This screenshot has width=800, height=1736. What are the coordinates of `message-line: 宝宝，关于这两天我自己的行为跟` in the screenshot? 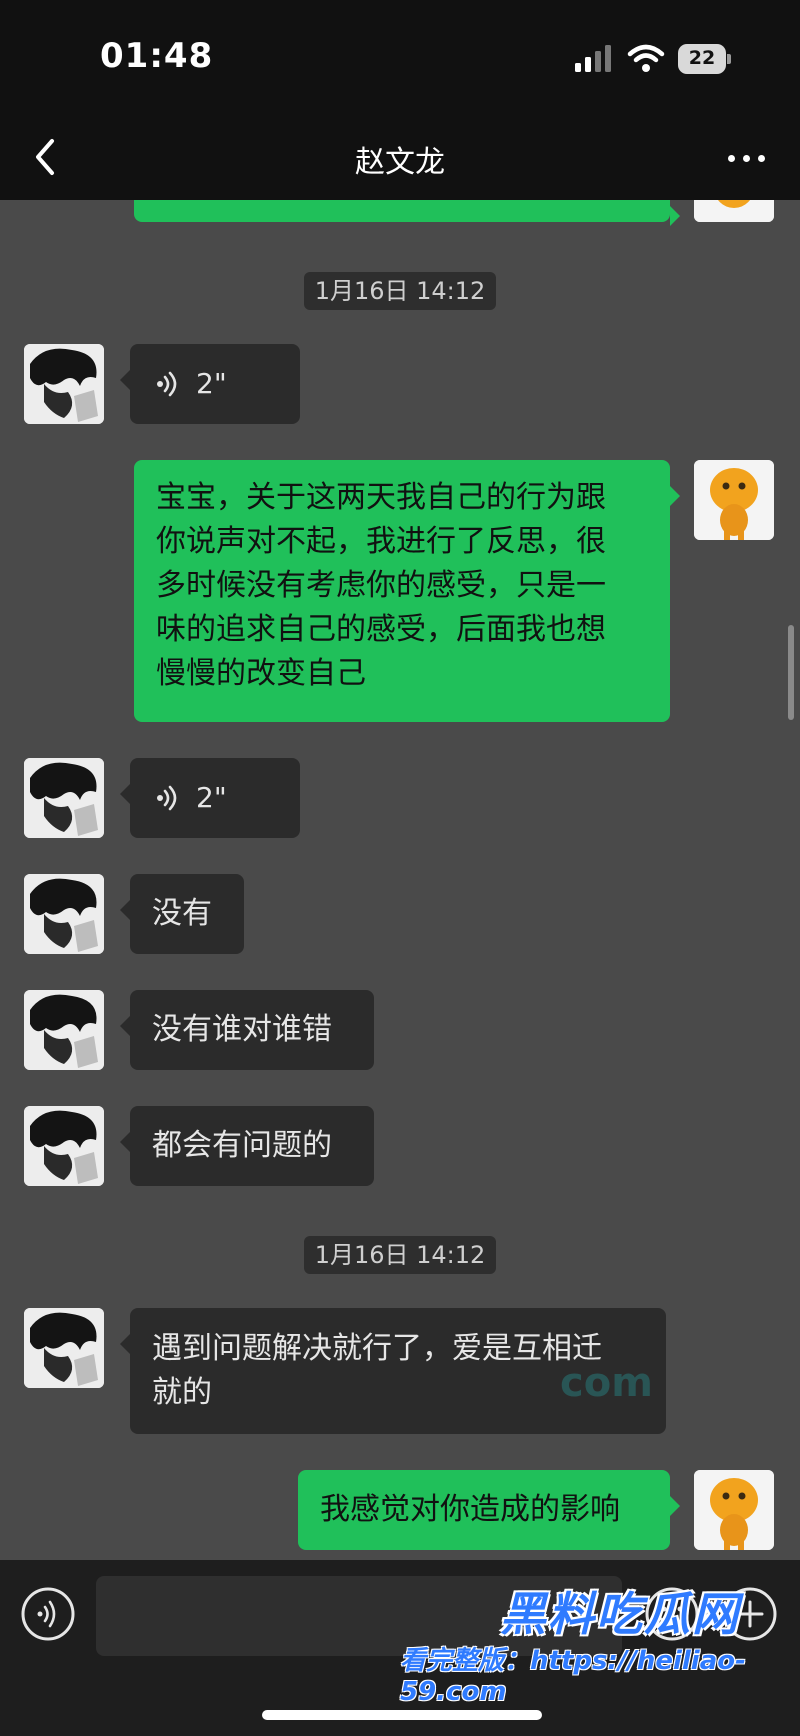 It's located at (381, 497).